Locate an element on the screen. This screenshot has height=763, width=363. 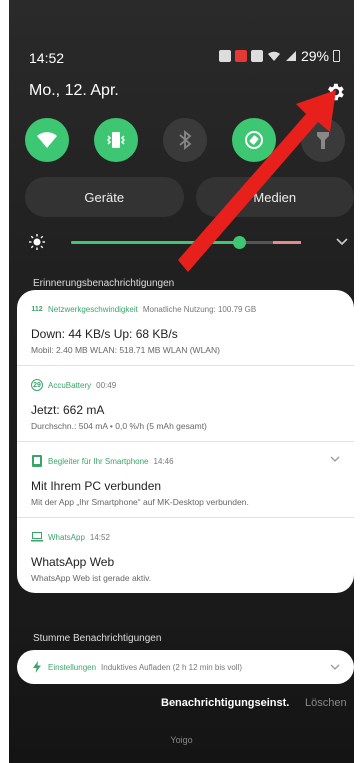
notification-meta: 14:46 is located at coordinates (163, 461).